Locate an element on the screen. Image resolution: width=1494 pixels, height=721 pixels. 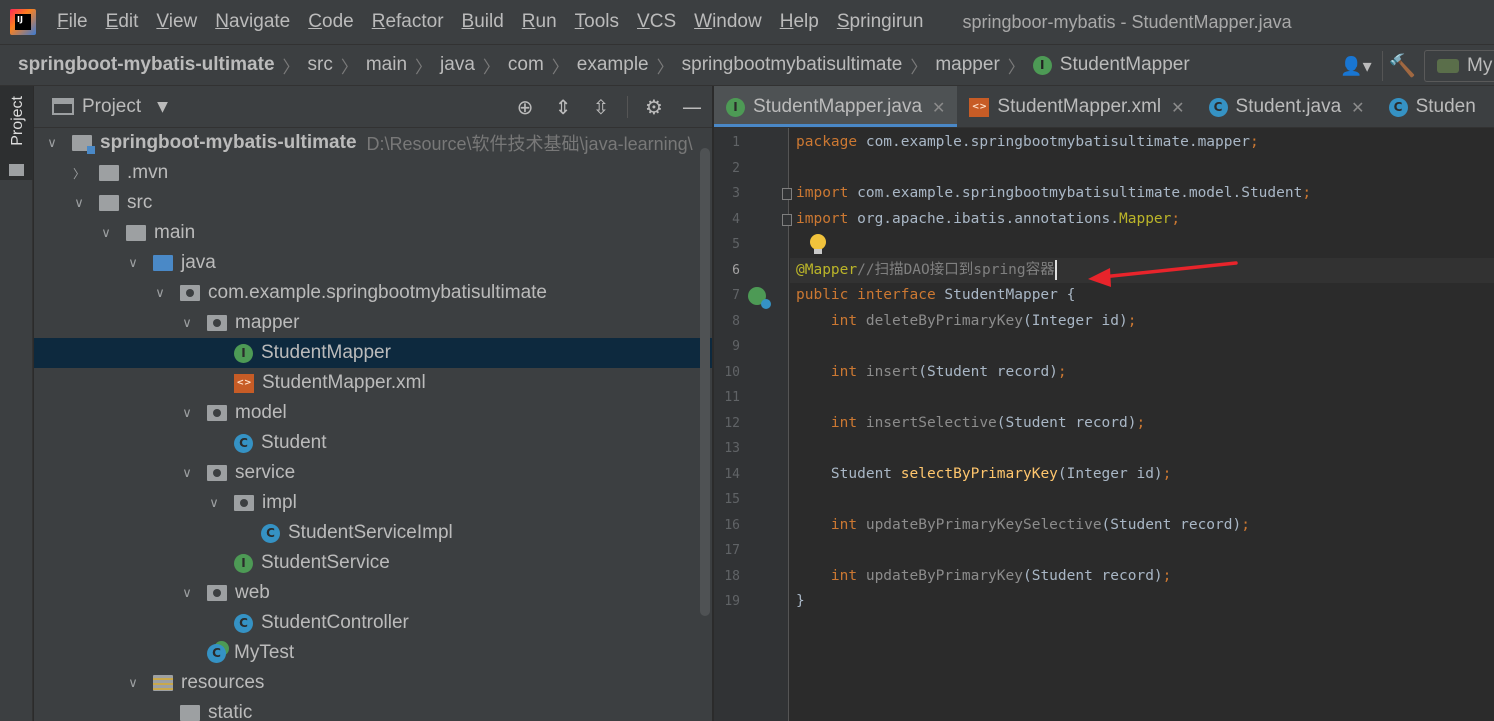
breadcrumb-item: springboot-mybatis-ultimate is located at coordinates (146, 65).